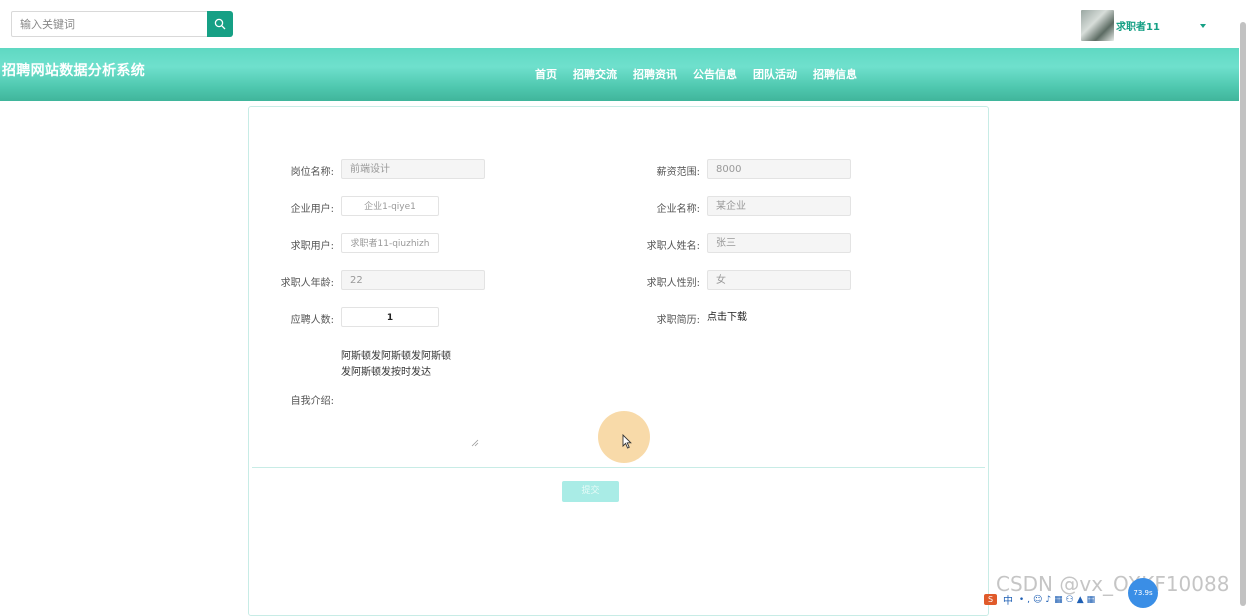  I want to click on salary-field: 8000, so click(779, 169).